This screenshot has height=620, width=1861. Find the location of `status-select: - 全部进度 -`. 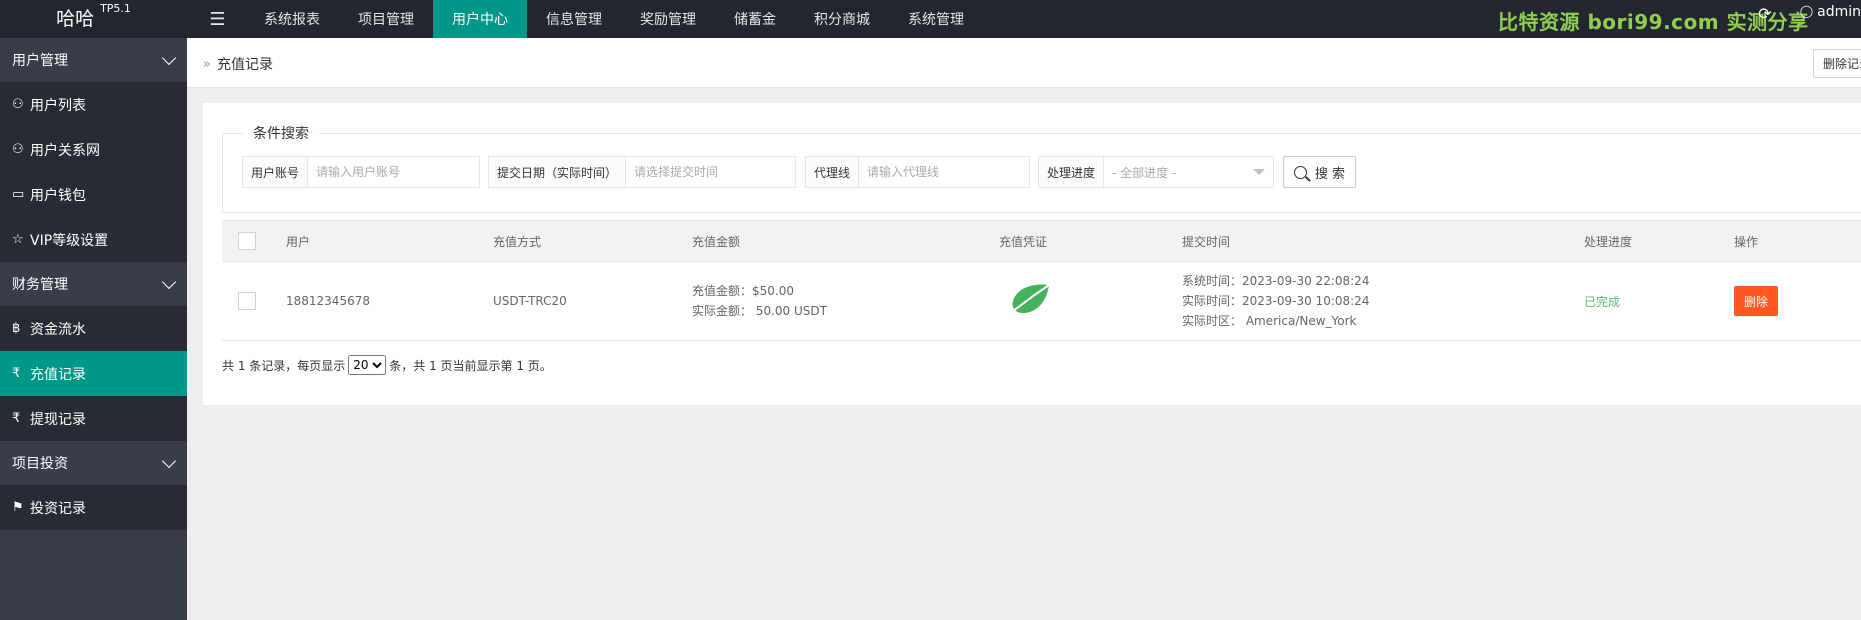

status-select: - 全部进度 - is located at coordinates (1188, 172).